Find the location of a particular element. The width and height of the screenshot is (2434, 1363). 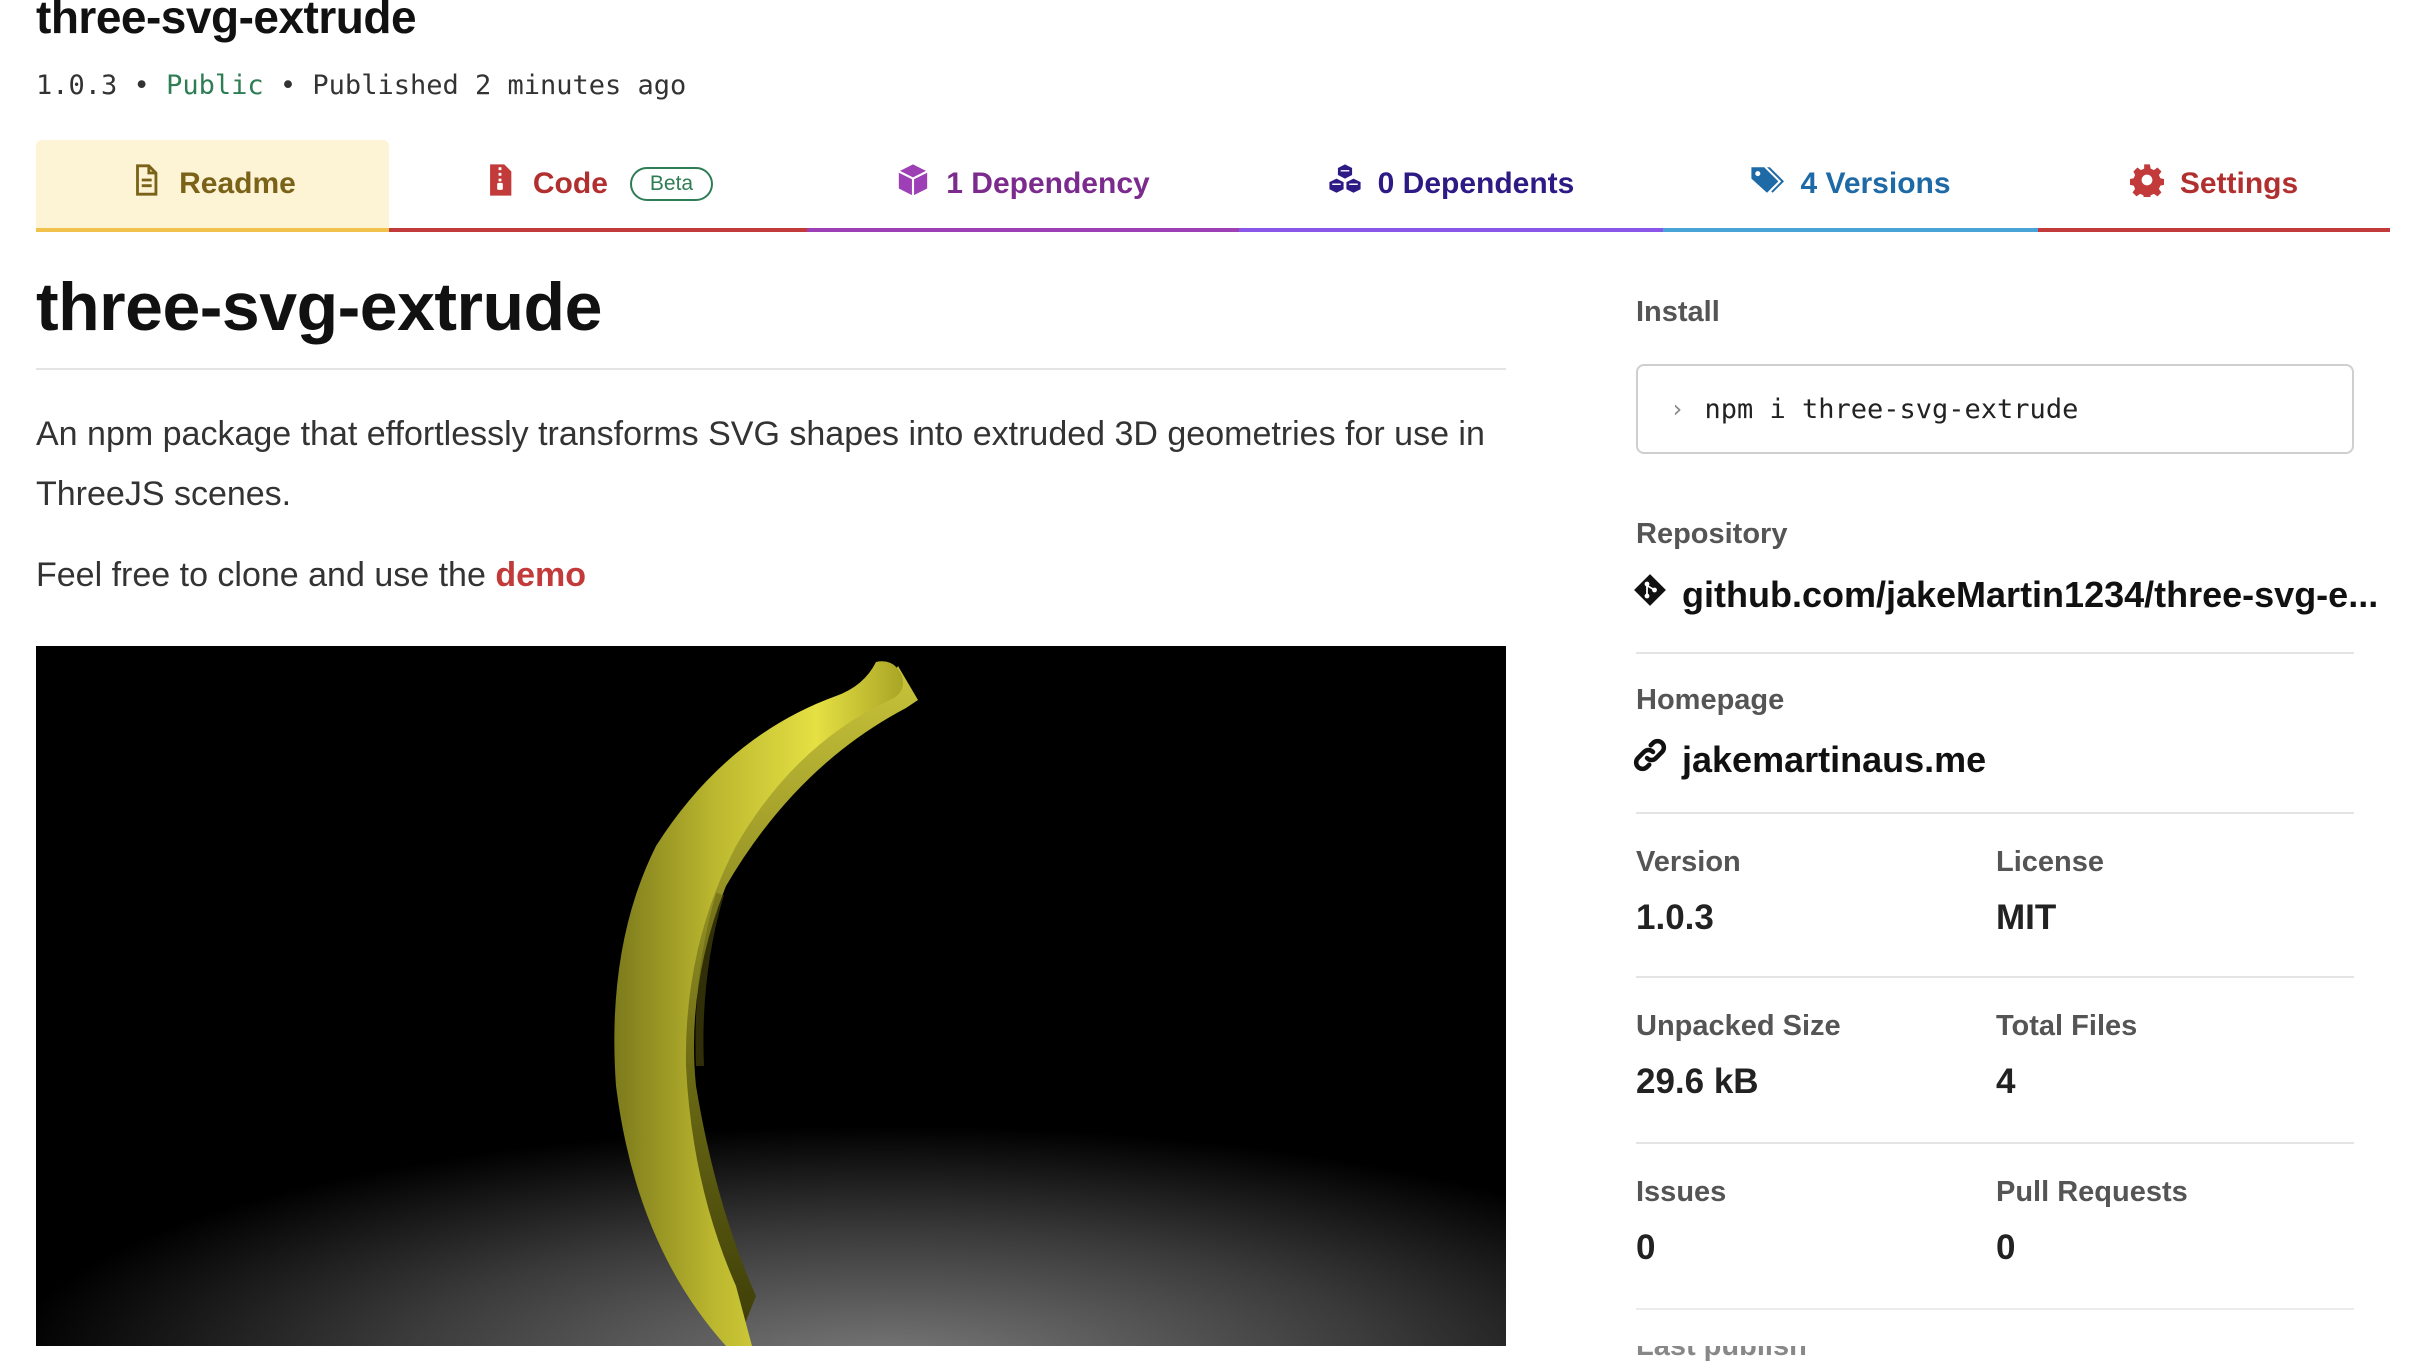

boxes-icon is located at coordinates (1345, 184).